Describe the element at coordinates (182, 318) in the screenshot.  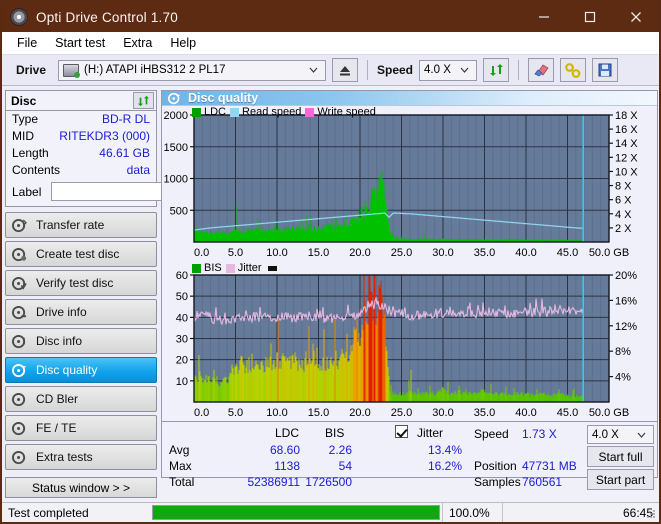
I see `svg-text: 40` at that location.